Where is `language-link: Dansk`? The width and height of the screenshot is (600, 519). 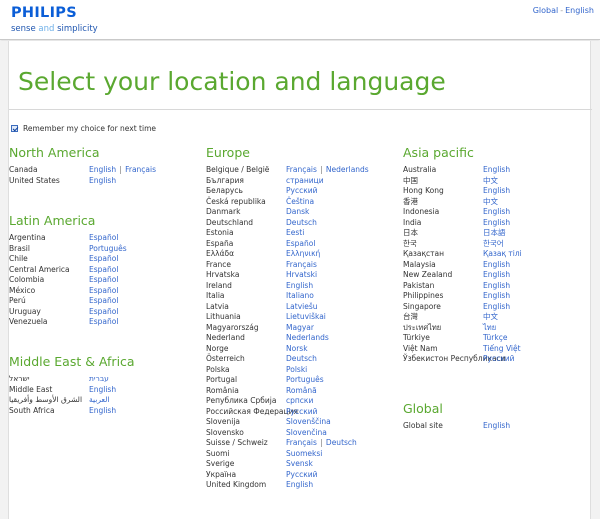 language-link: Dansk is located at coordinates (297, 211).